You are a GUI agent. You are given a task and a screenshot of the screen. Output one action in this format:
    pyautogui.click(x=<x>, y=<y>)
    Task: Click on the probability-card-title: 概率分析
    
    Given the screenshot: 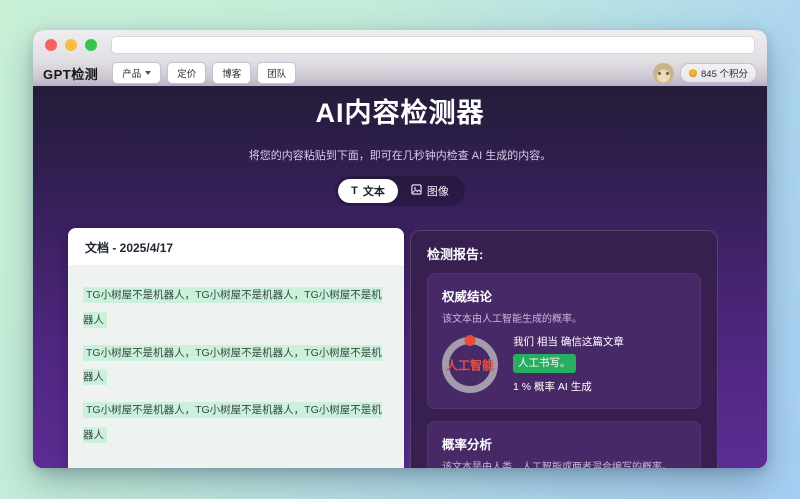 What is the action you would take?
    pyautogui.click(x=467, y=444)
    